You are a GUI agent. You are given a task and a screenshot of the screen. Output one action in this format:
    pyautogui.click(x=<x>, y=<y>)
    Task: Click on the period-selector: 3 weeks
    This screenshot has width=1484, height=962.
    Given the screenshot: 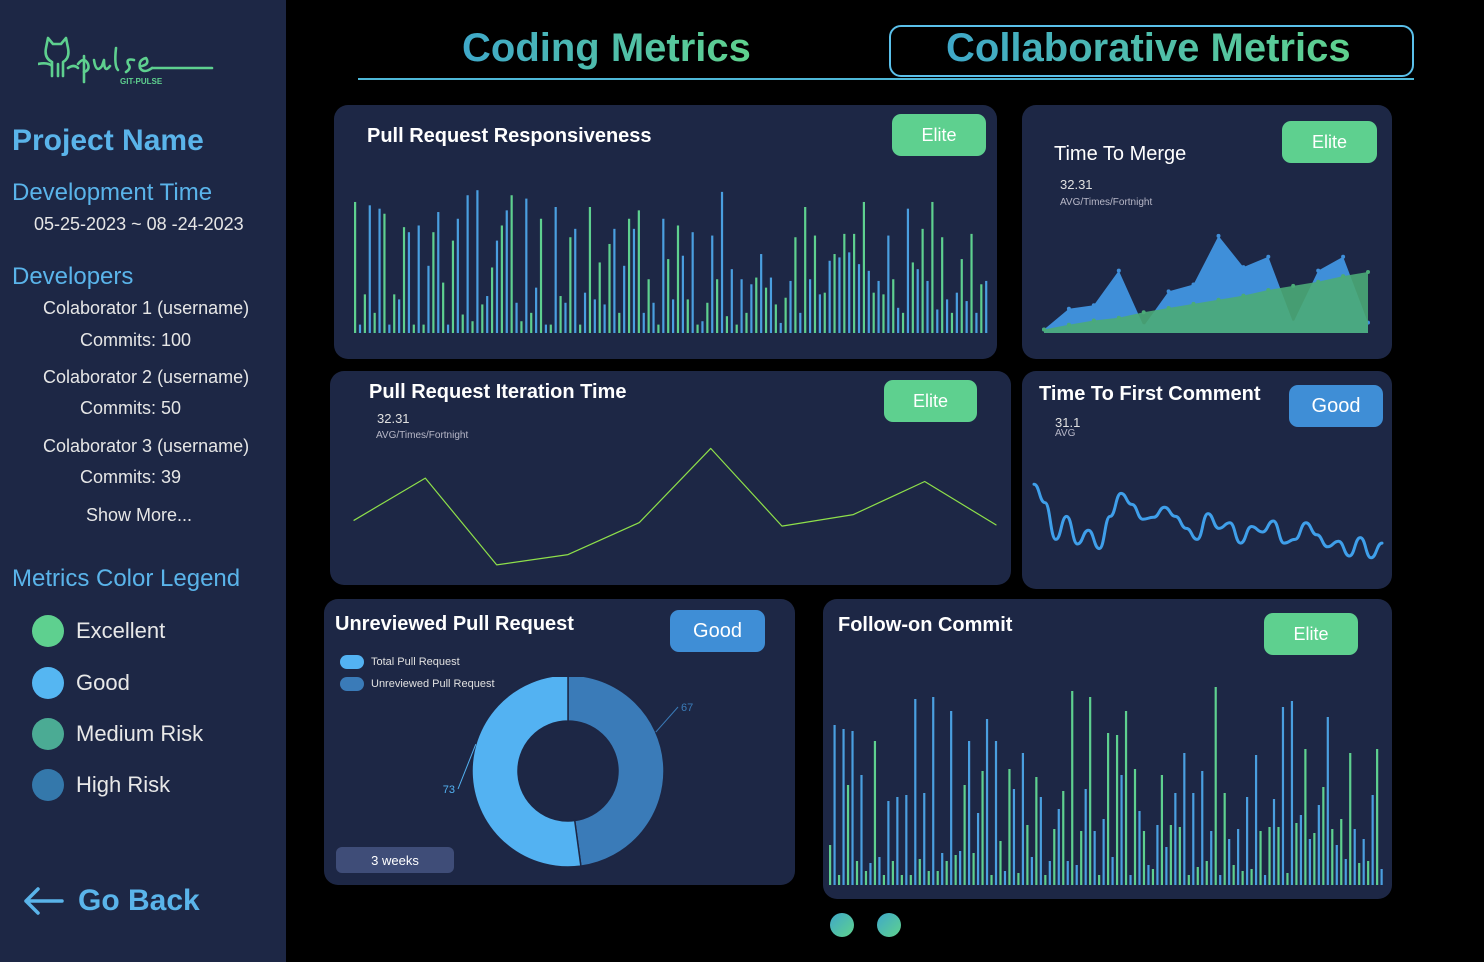 What is the action you would take?
    pyautogui.click(x=395, y=860)
    